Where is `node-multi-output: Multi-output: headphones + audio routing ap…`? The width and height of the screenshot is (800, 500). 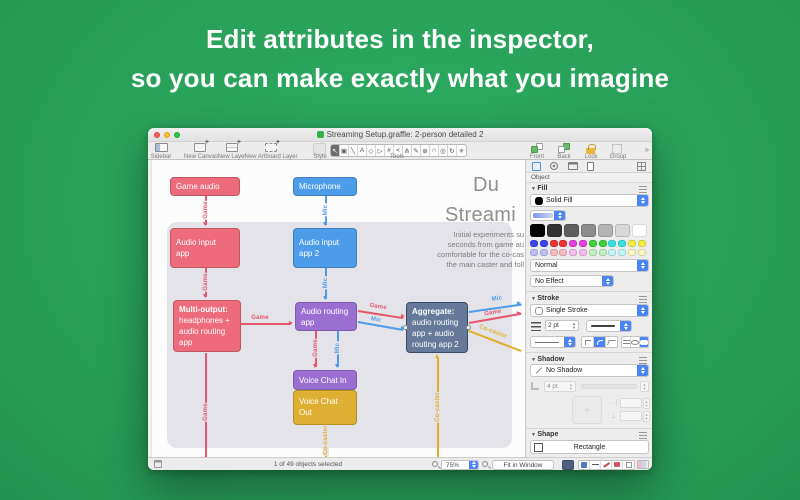
node-multi-output: Multi-output: headphones + audio routing ap… is located at coordinates (207, 326).